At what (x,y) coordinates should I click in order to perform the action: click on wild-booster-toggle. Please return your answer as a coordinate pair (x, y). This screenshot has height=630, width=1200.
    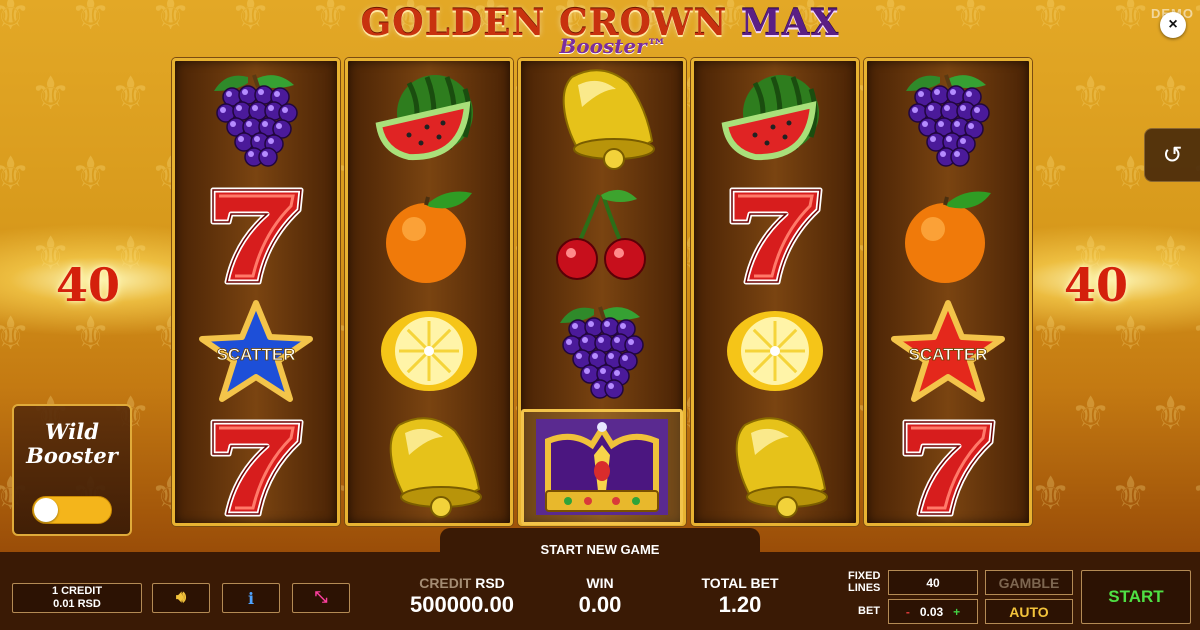
    Looking at the image, I should click on (72, 510).